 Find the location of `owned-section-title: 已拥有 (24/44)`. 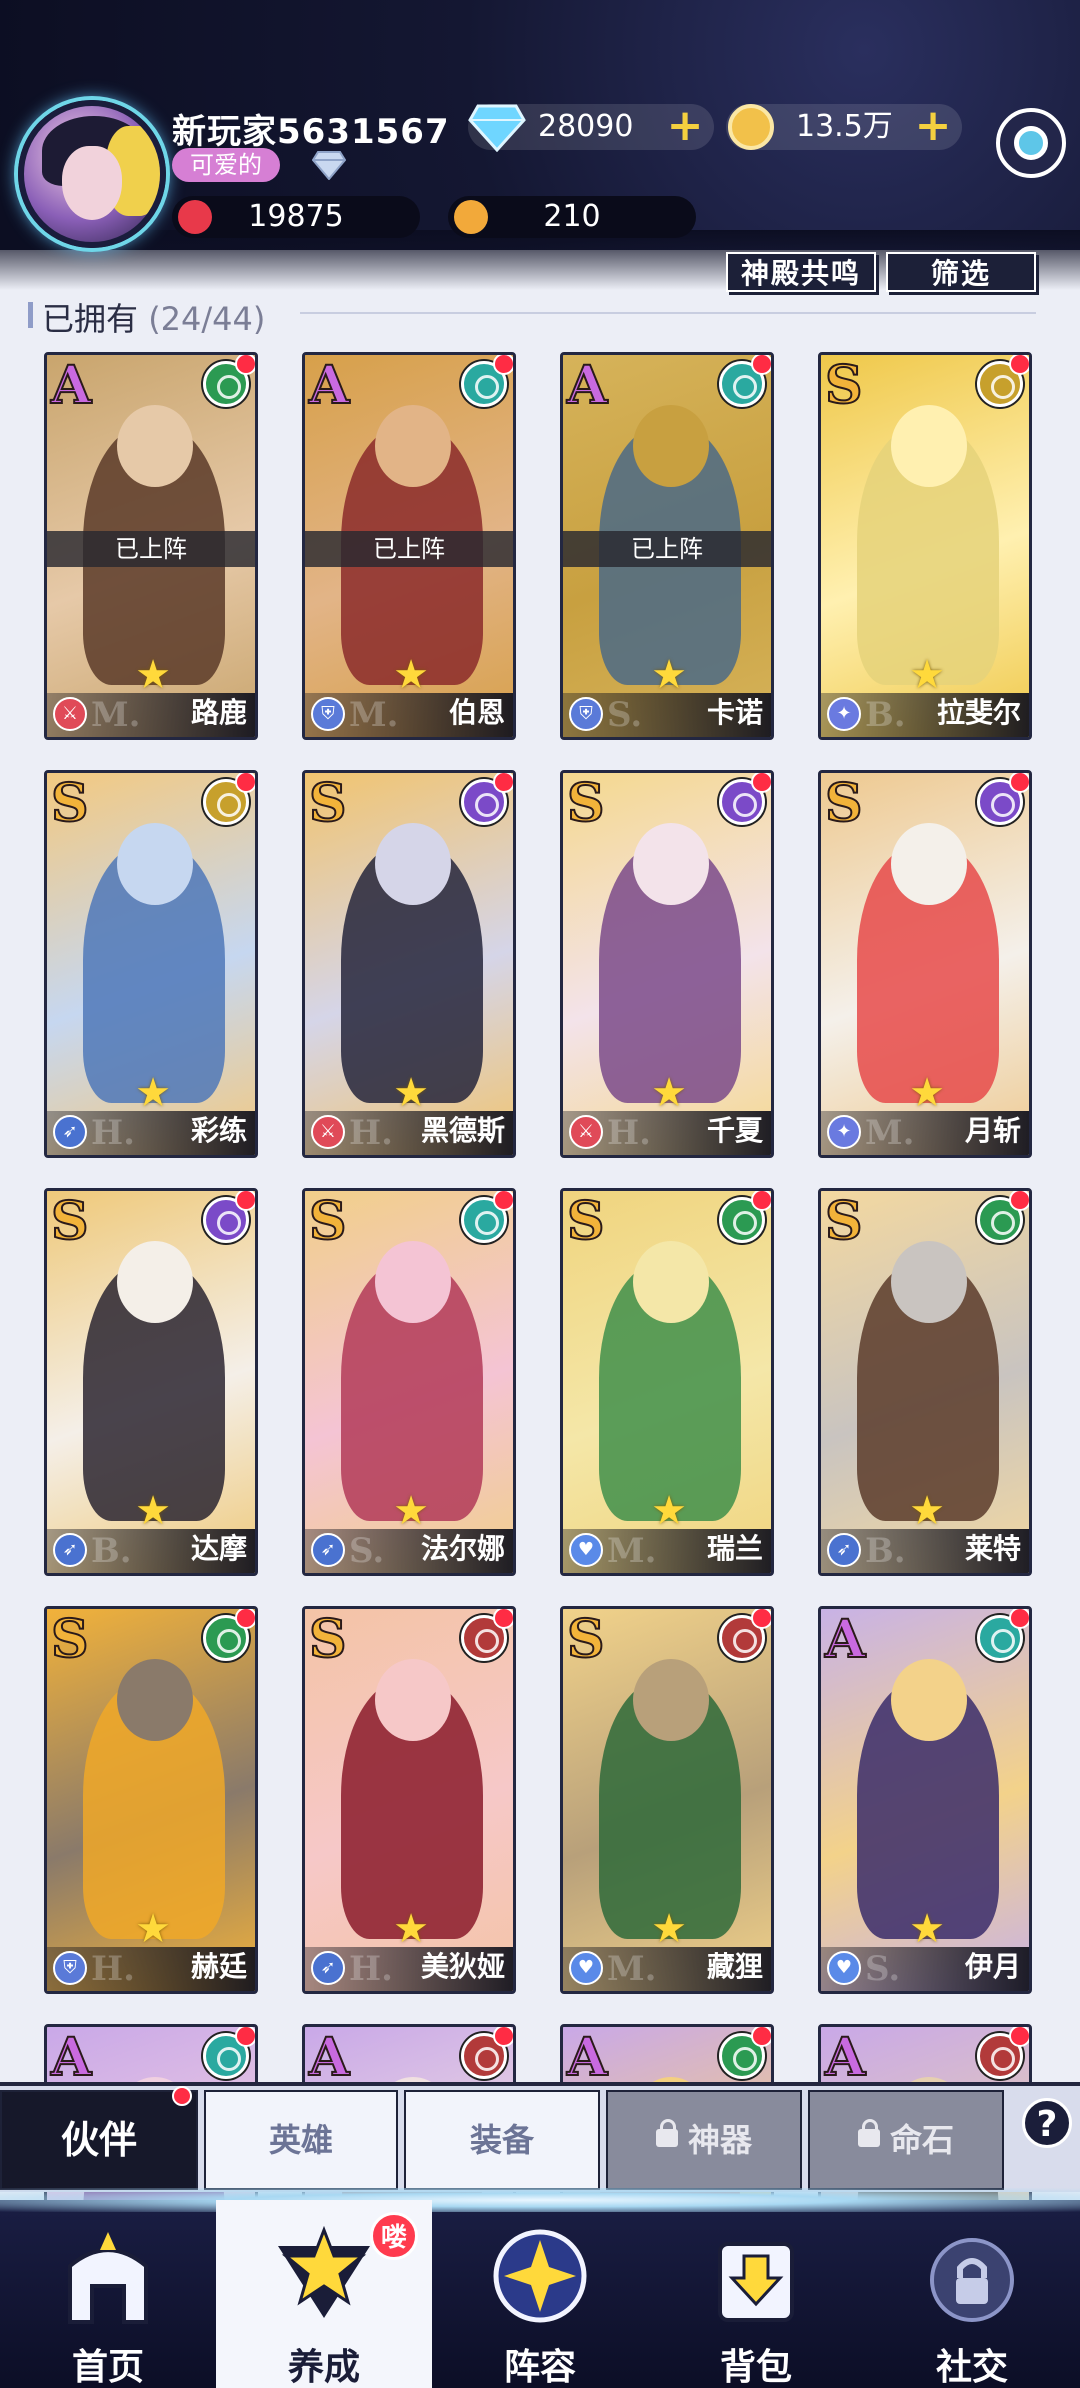

owned-section-title: 已拥有 (24/44) is located at coordinates (146, 317).